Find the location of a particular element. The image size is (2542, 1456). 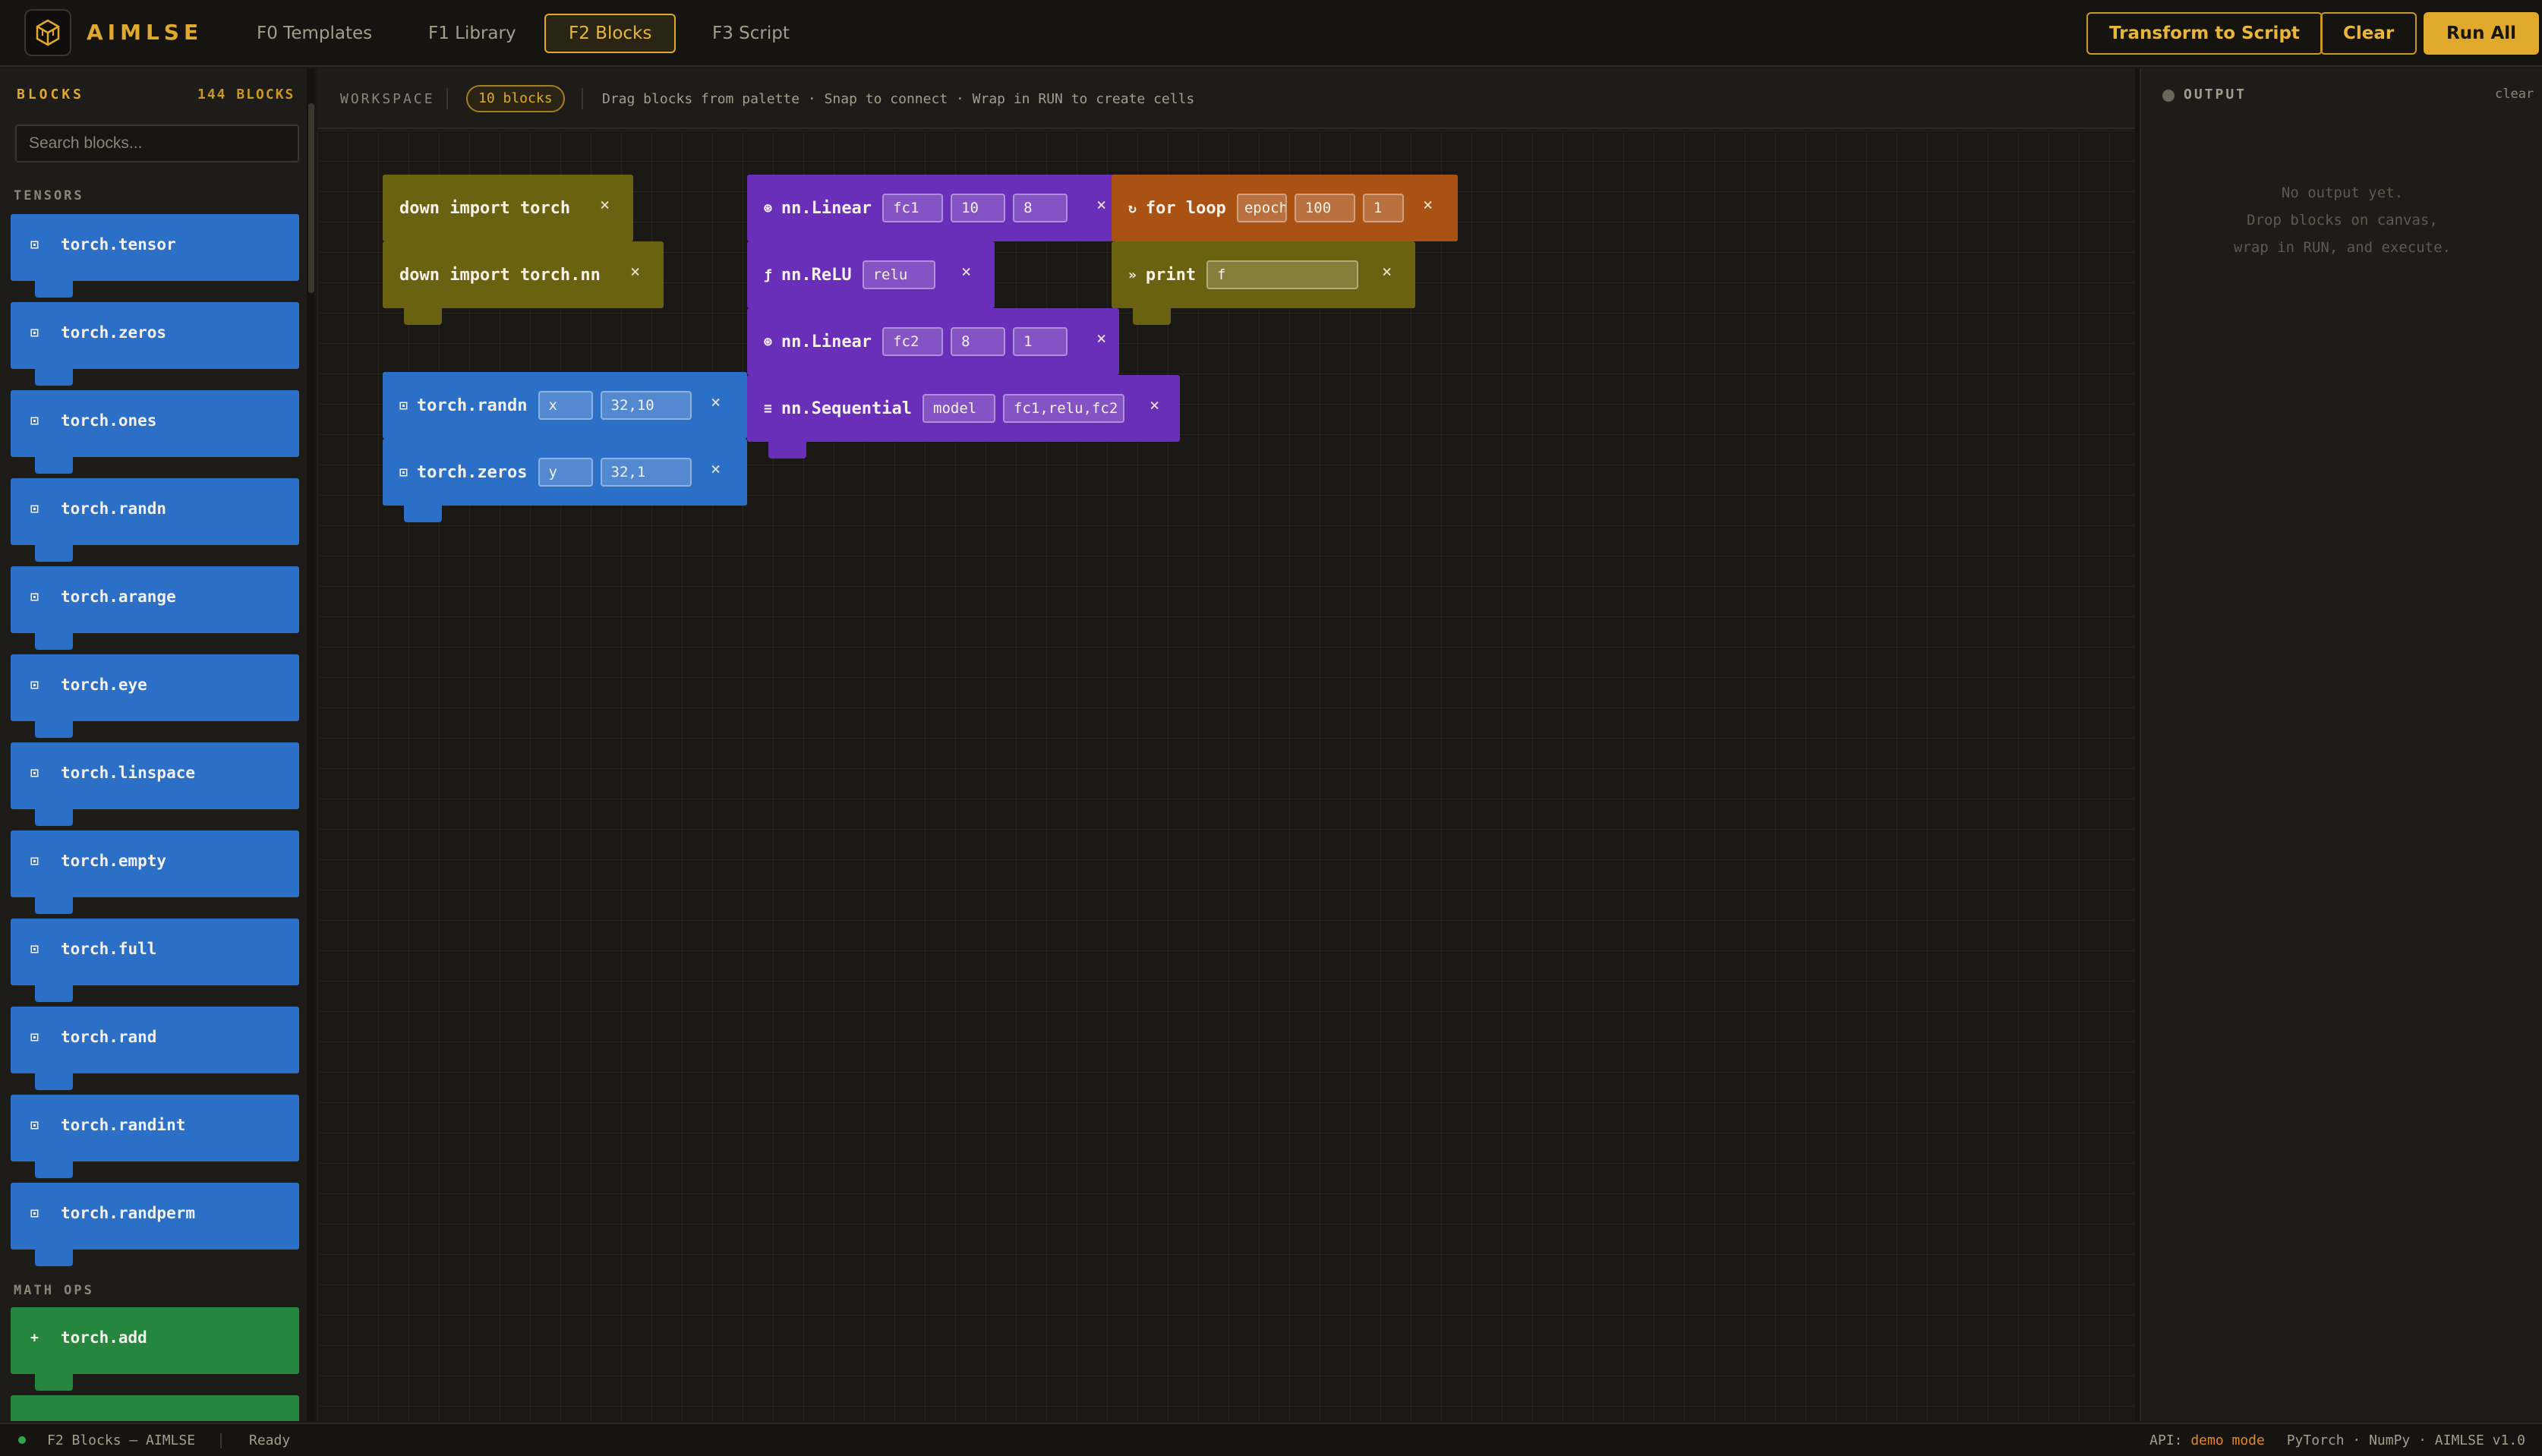

block-label: torch.randn is located at coordinates (472, 405).